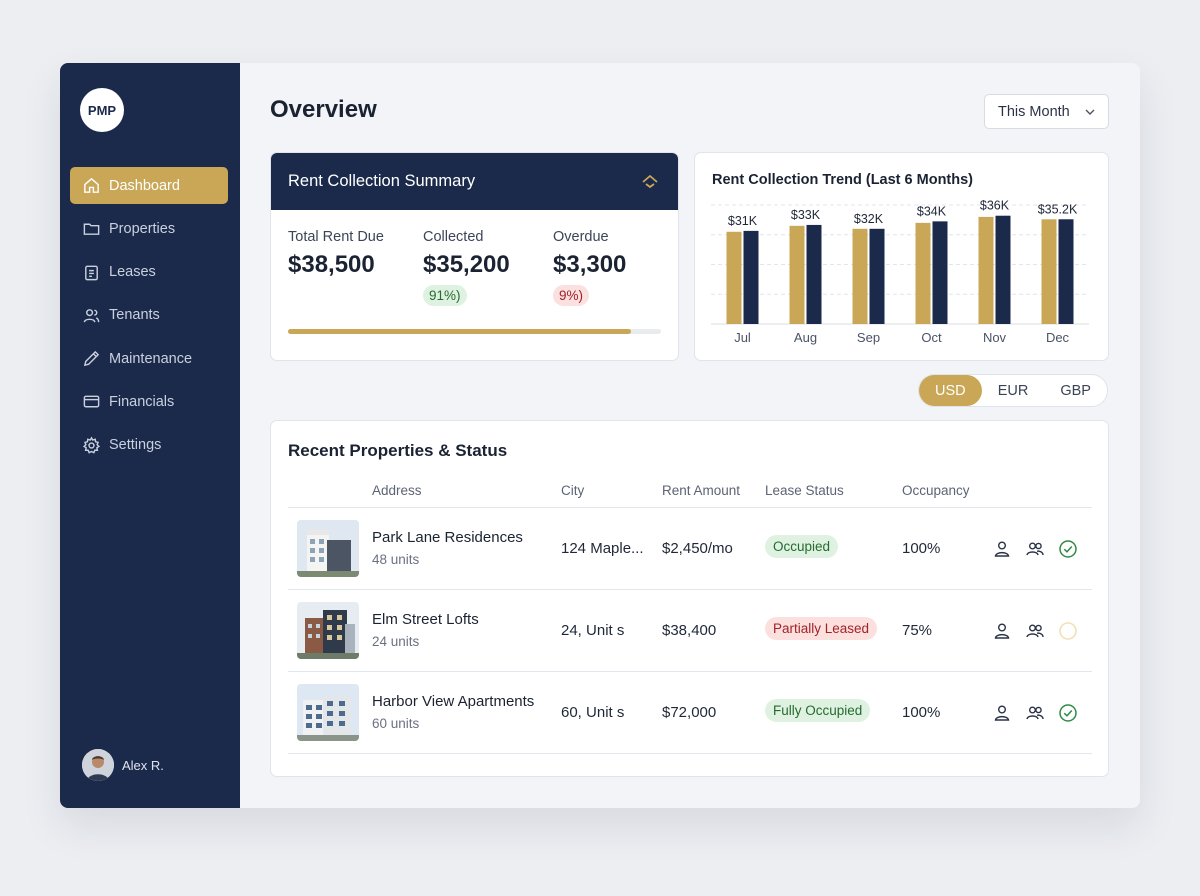  I want to click on lease-status-badge: Fully Occupied, so click(818, 710).